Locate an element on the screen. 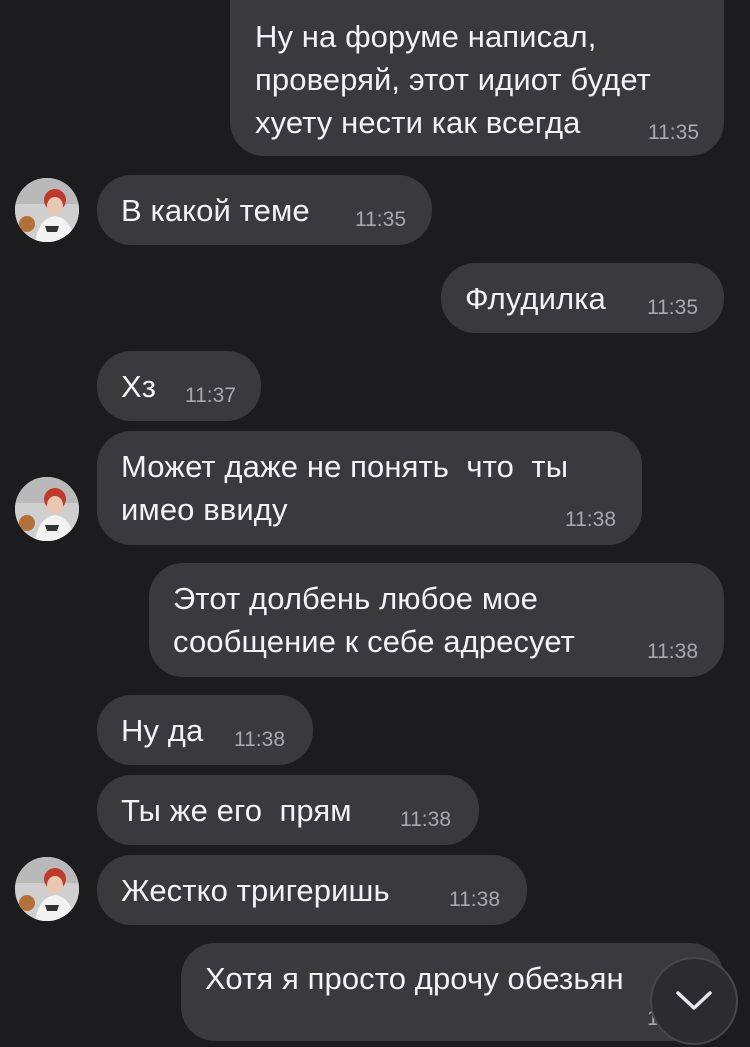  message-text: Этот долбень любое мое is located at coordinates (355, 598).